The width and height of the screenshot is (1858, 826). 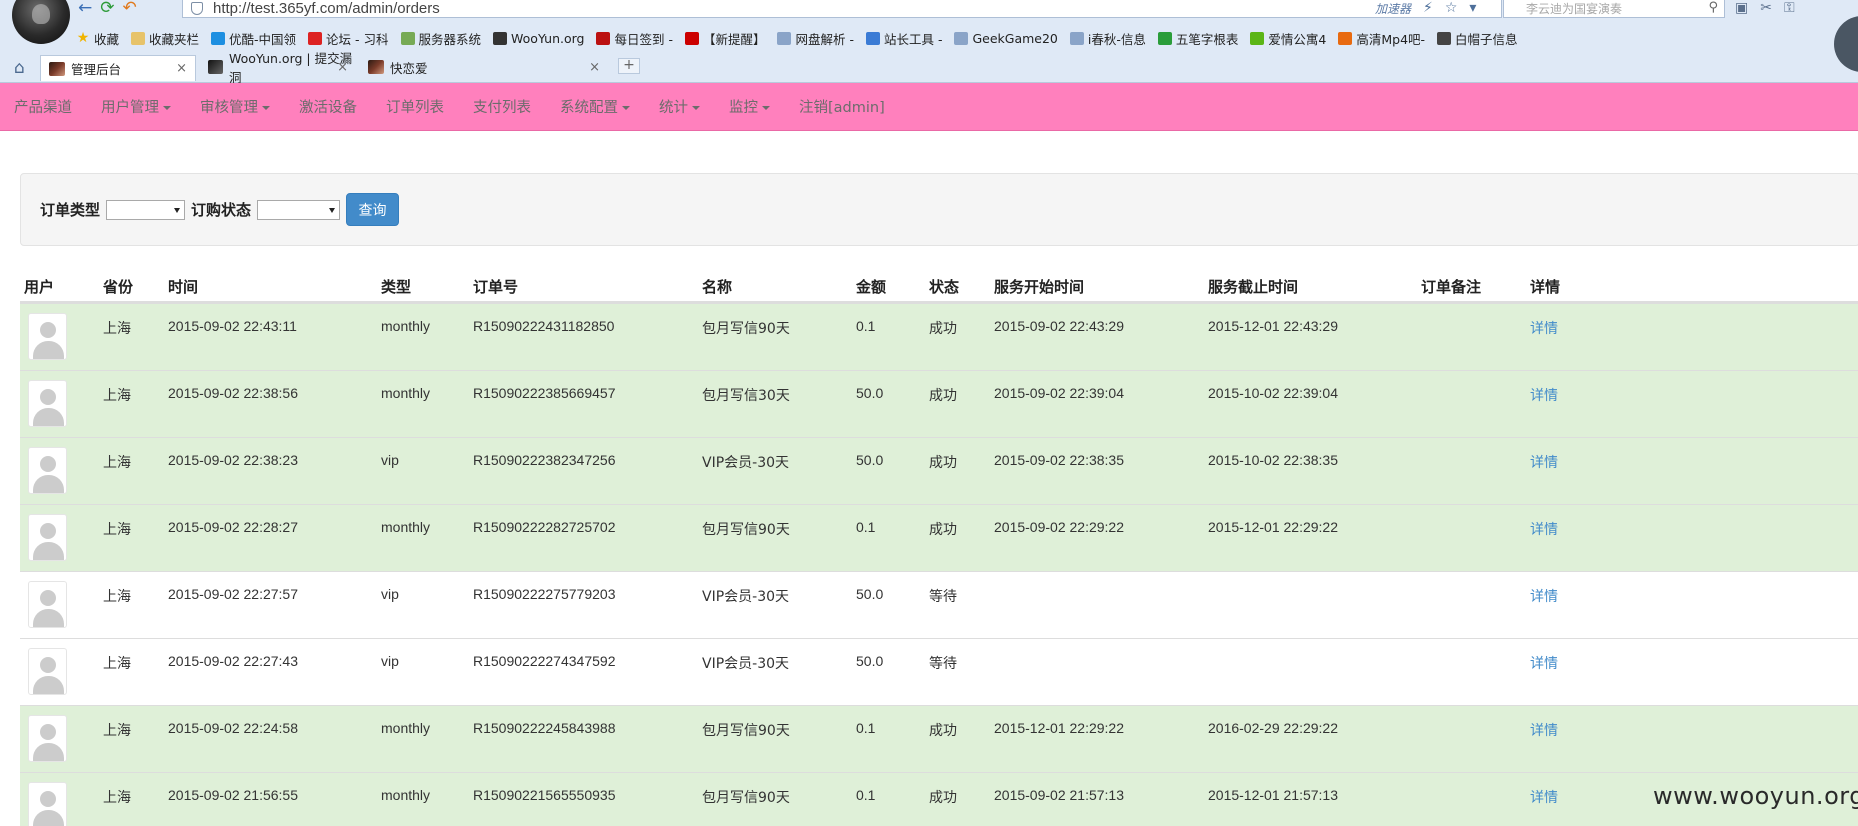 I want to click on cell-time: 2015-09-02 21:56:55, so click(x=233, y=795).